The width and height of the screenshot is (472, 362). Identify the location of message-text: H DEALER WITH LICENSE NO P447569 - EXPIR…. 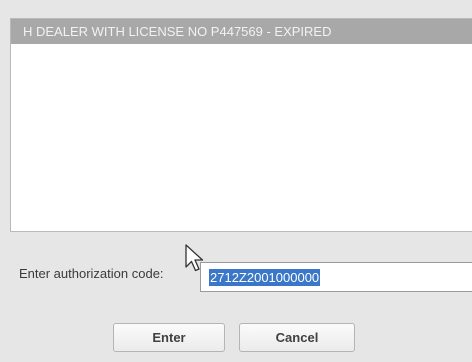
(177, 31).